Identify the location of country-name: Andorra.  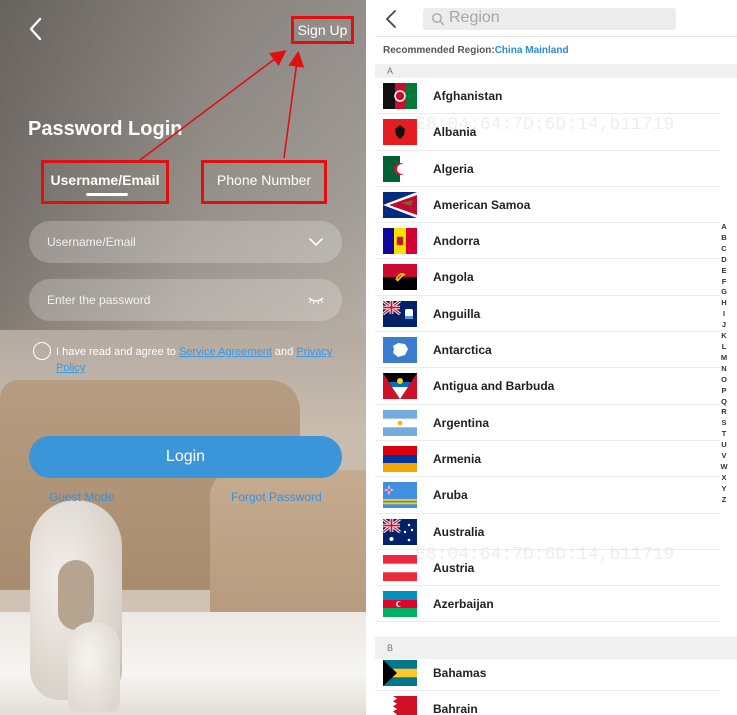
(456, 241).